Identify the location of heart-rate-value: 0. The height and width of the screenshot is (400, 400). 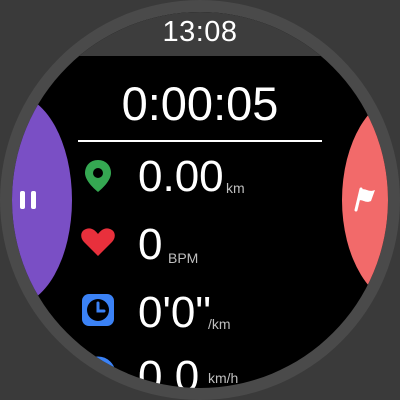
(150, 244).